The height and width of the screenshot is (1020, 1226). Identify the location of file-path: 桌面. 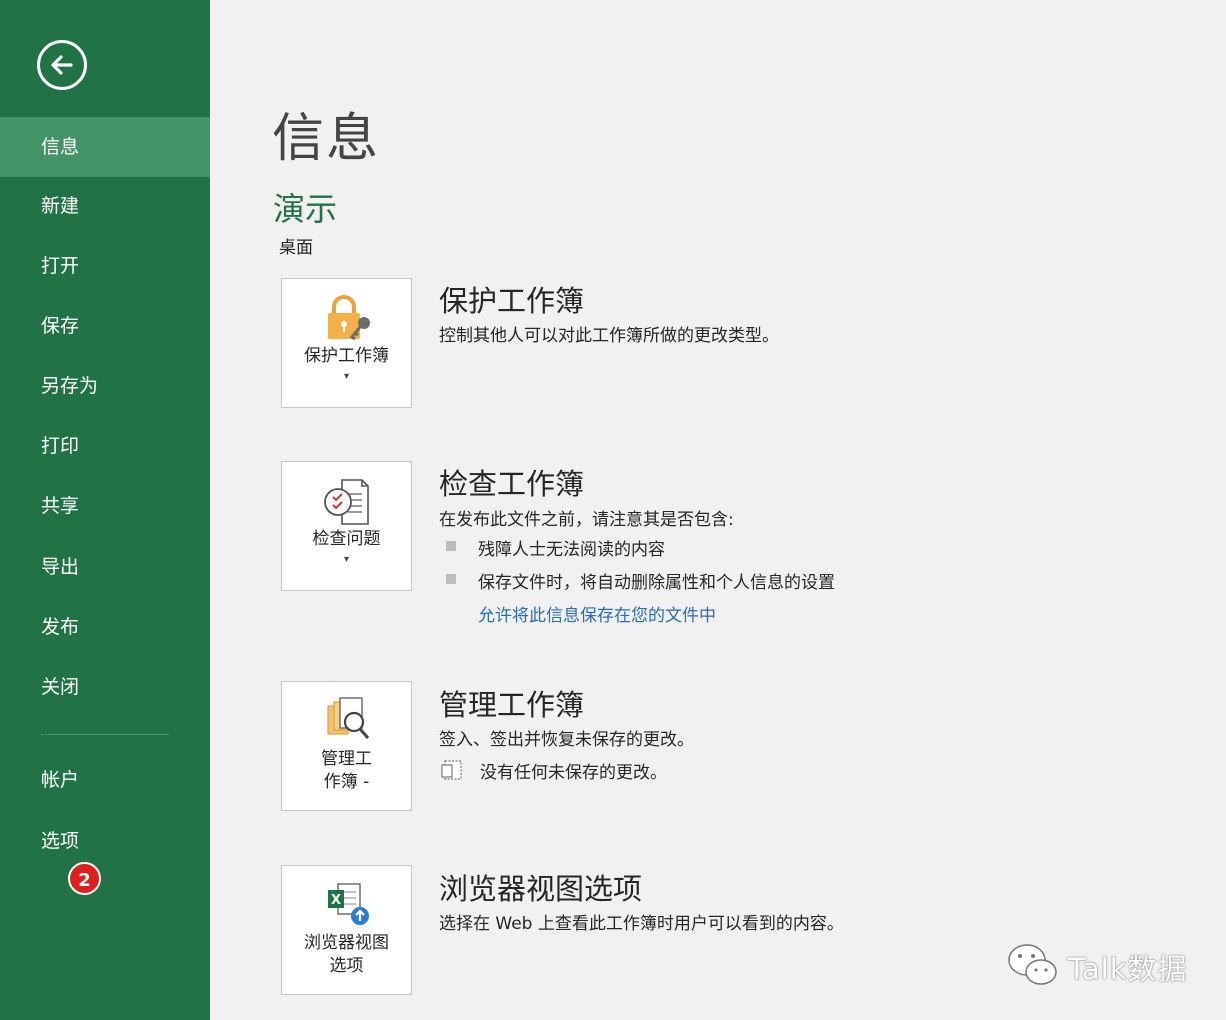
(296, 248).